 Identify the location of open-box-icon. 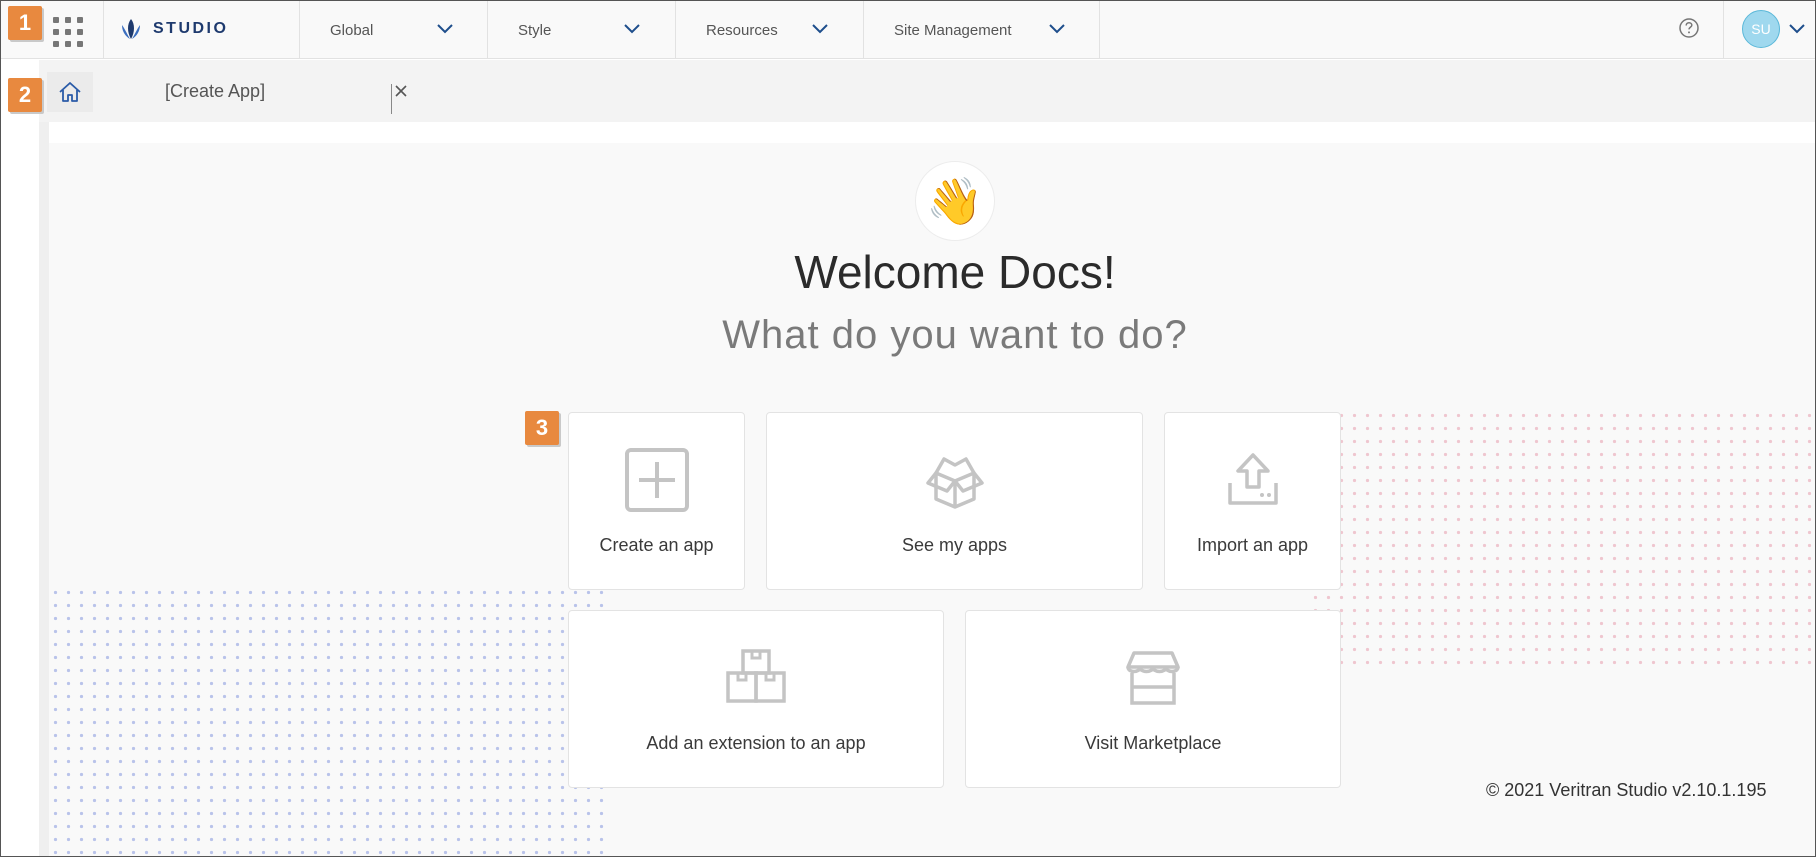
(954, 483).